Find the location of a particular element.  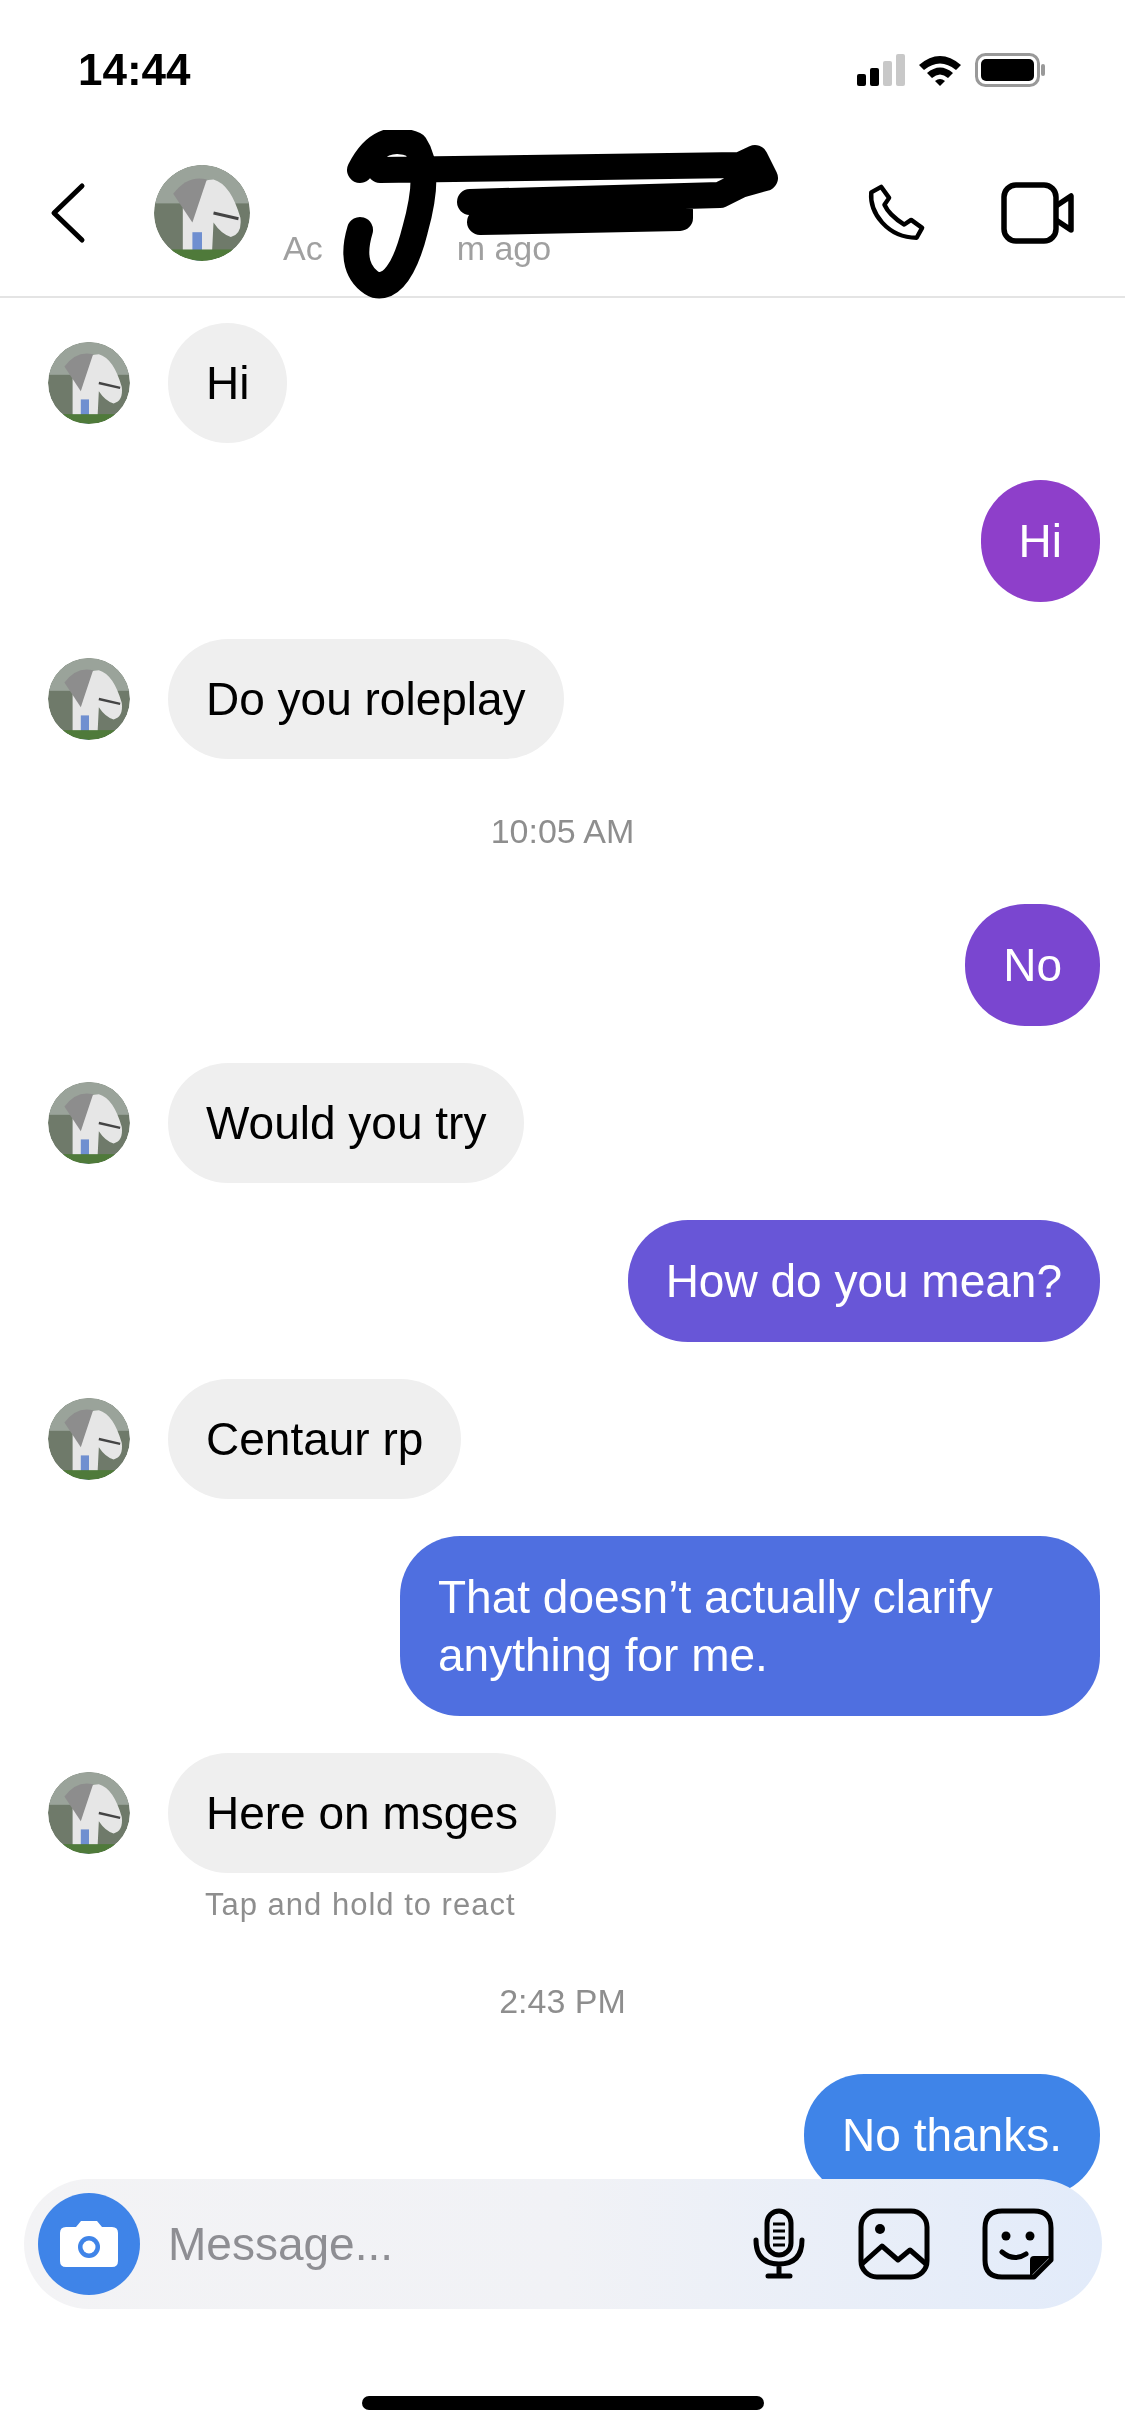

microphone-icon is located at coordinates (779, 2244).